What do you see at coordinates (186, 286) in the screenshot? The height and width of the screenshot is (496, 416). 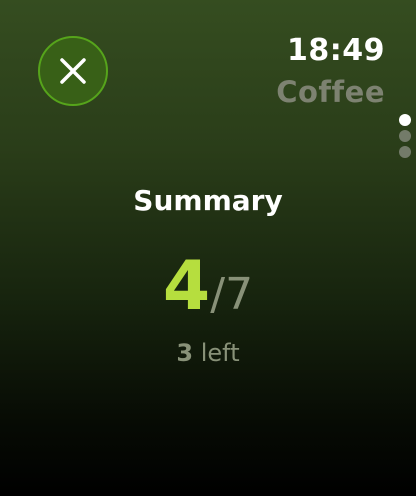 I see `completed-count: 4` at bounding box center [186, 286].